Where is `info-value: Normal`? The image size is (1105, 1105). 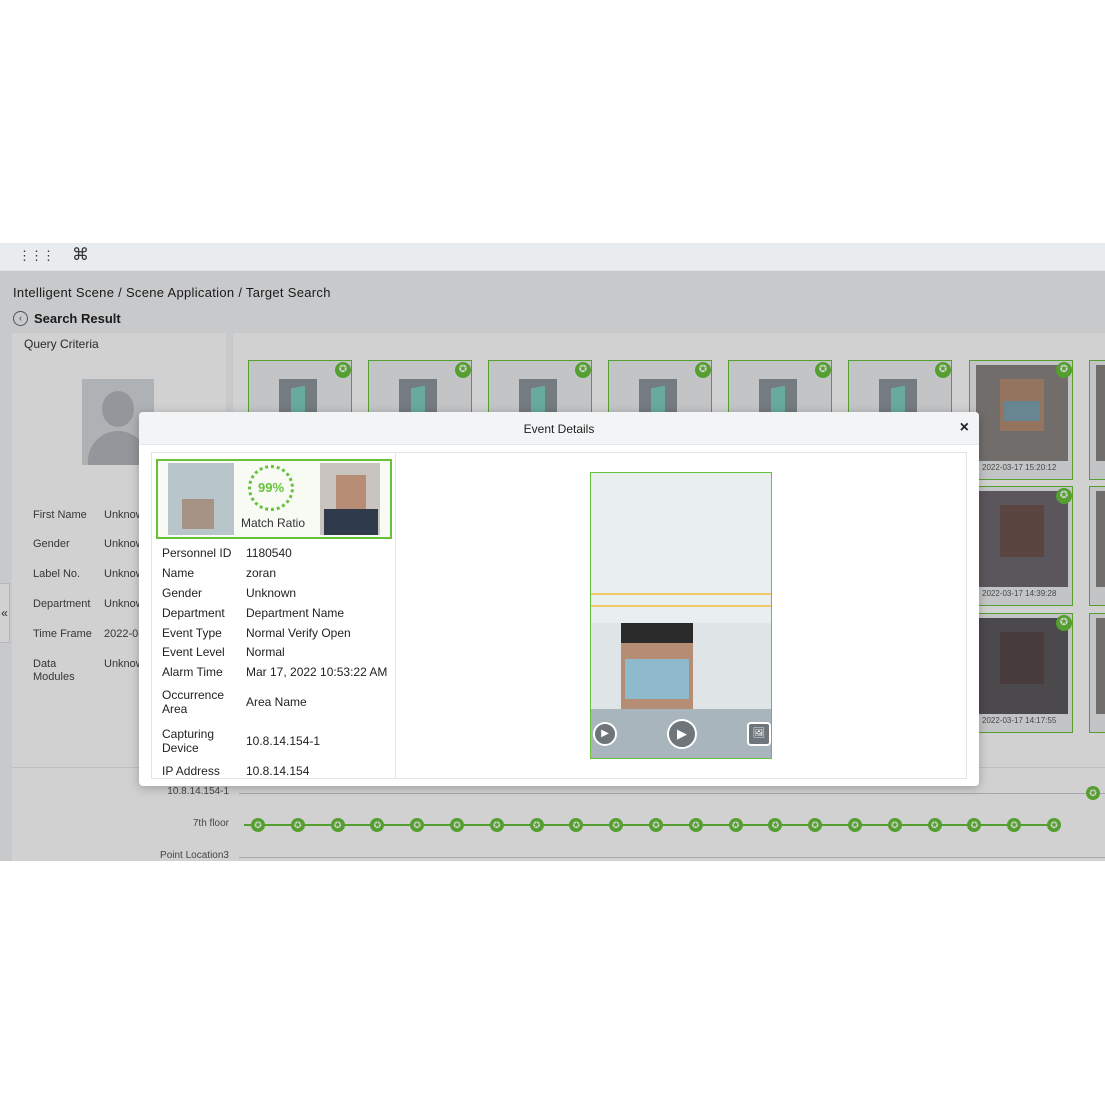
info-value: Normal is located at coordinates (265, 652).